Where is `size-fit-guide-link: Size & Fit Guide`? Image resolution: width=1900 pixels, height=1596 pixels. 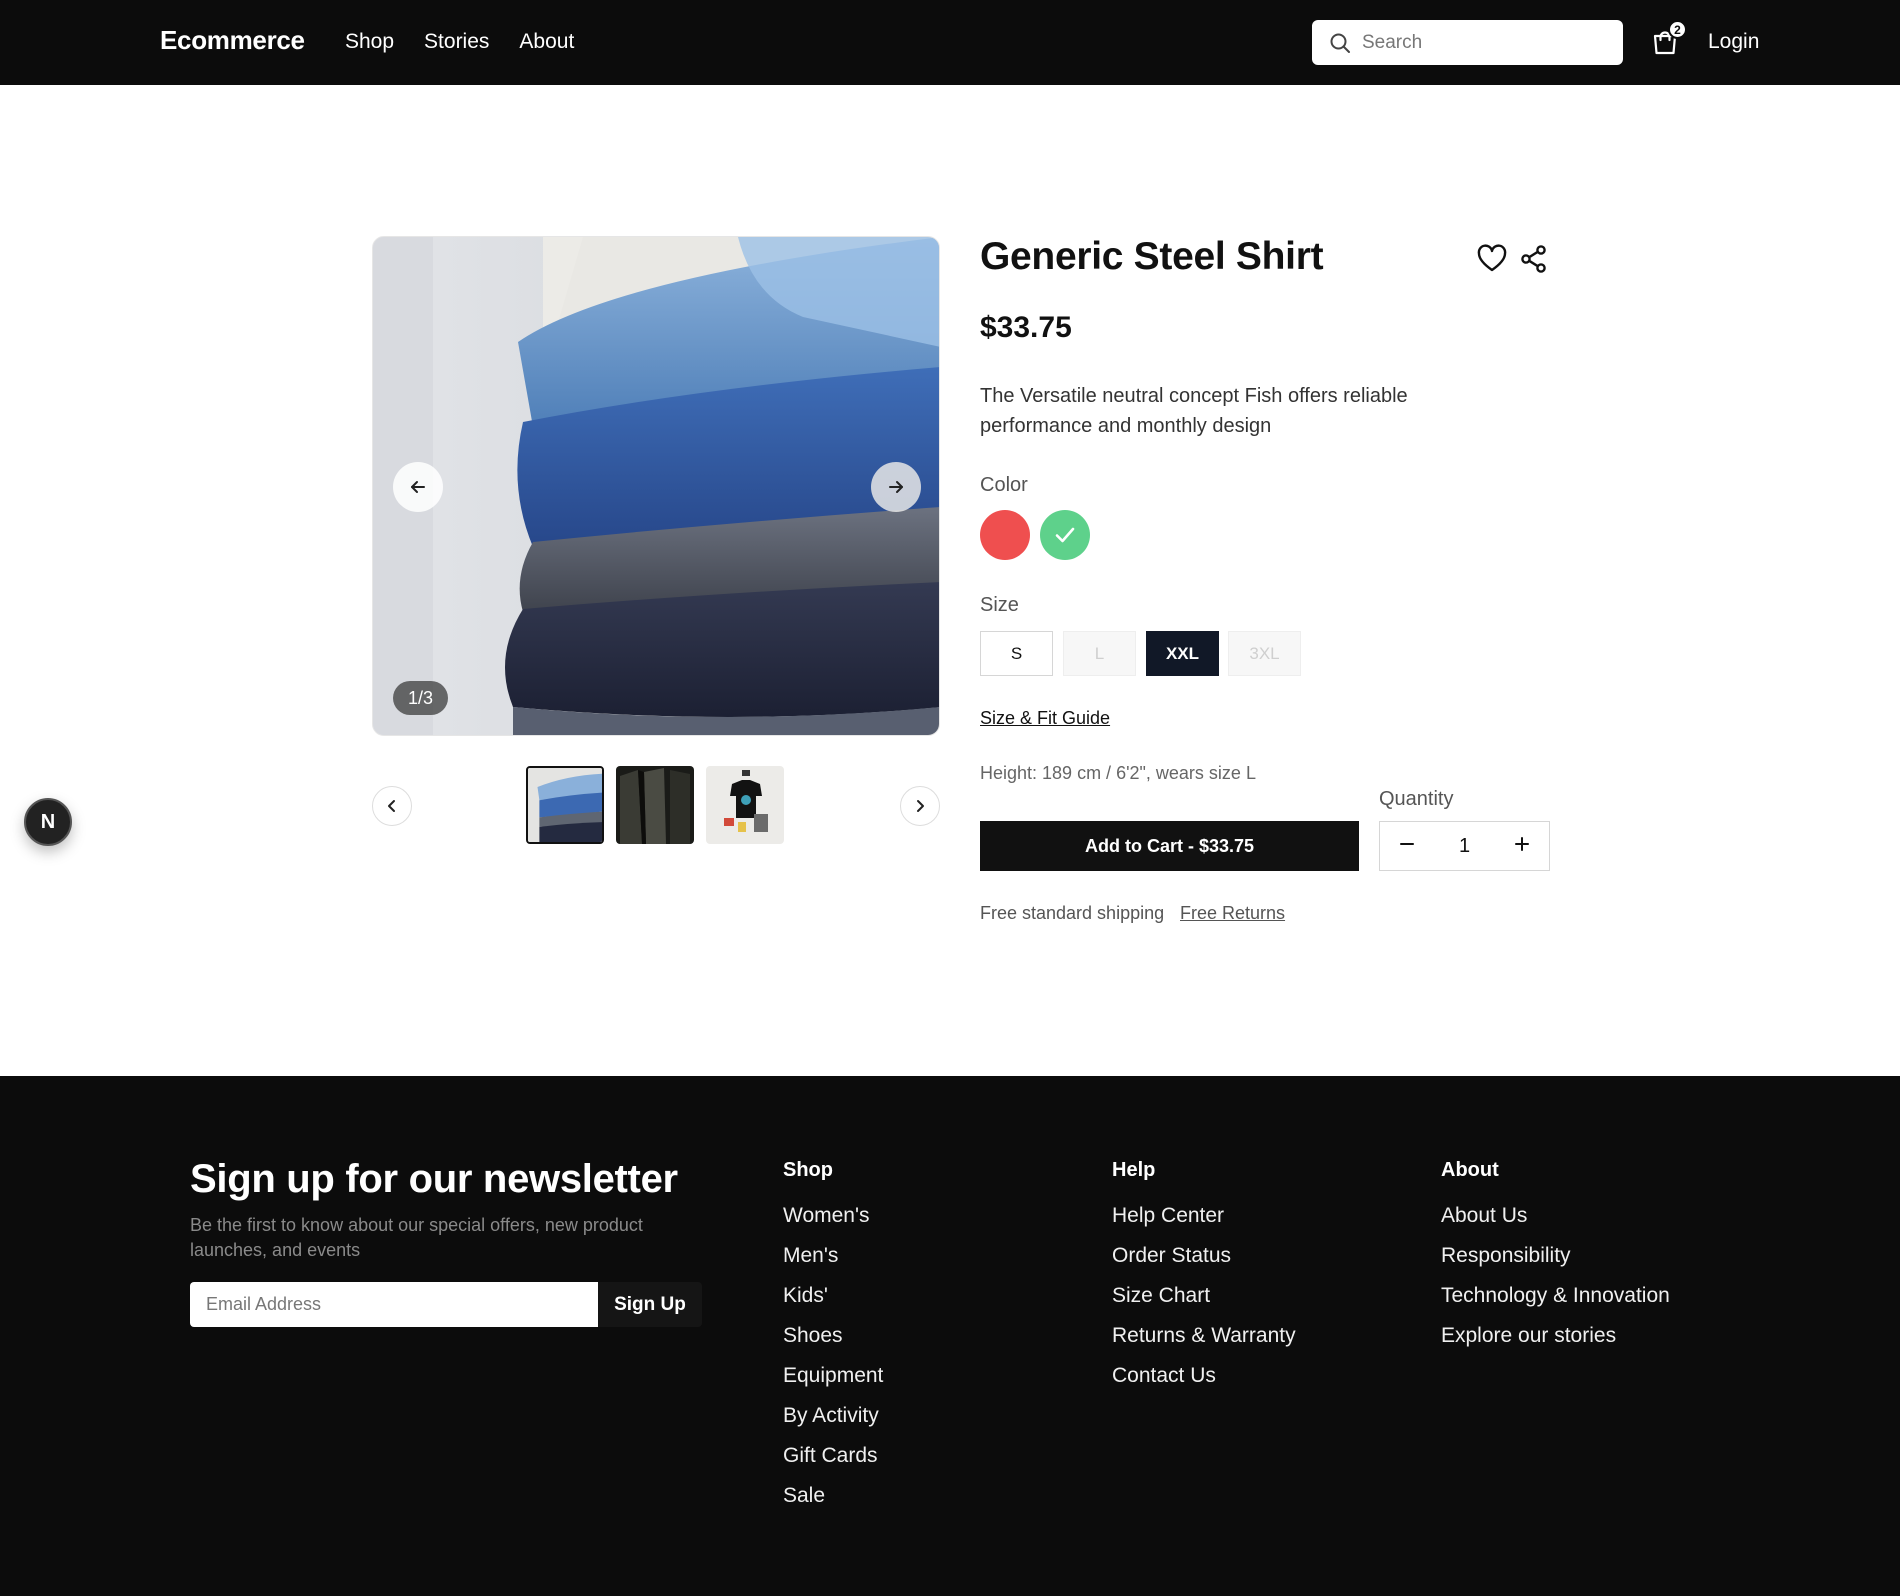
size-fit-guide-link: Size & Fit Guide is located at coordinates (1045, 718).